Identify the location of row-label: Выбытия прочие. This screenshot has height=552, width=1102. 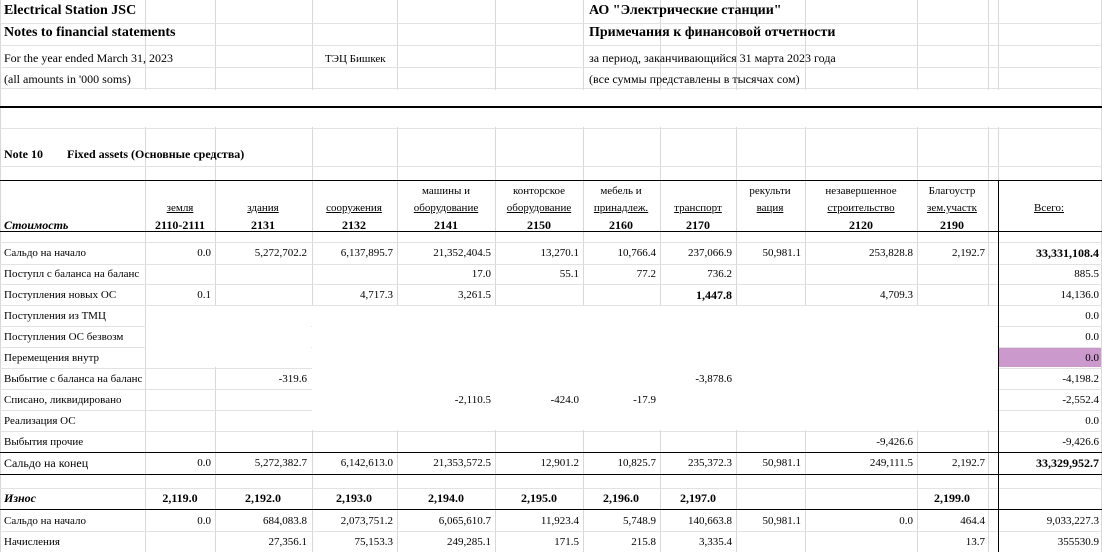
(44, 442).